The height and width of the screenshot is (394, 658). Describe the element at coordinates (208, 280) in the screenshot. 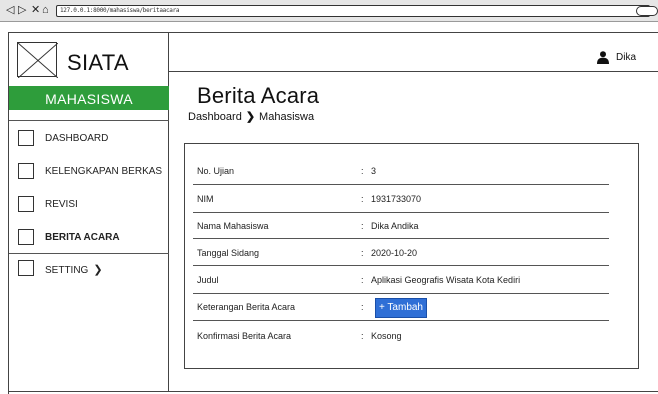

I see `detail-label: Judul` at that location.